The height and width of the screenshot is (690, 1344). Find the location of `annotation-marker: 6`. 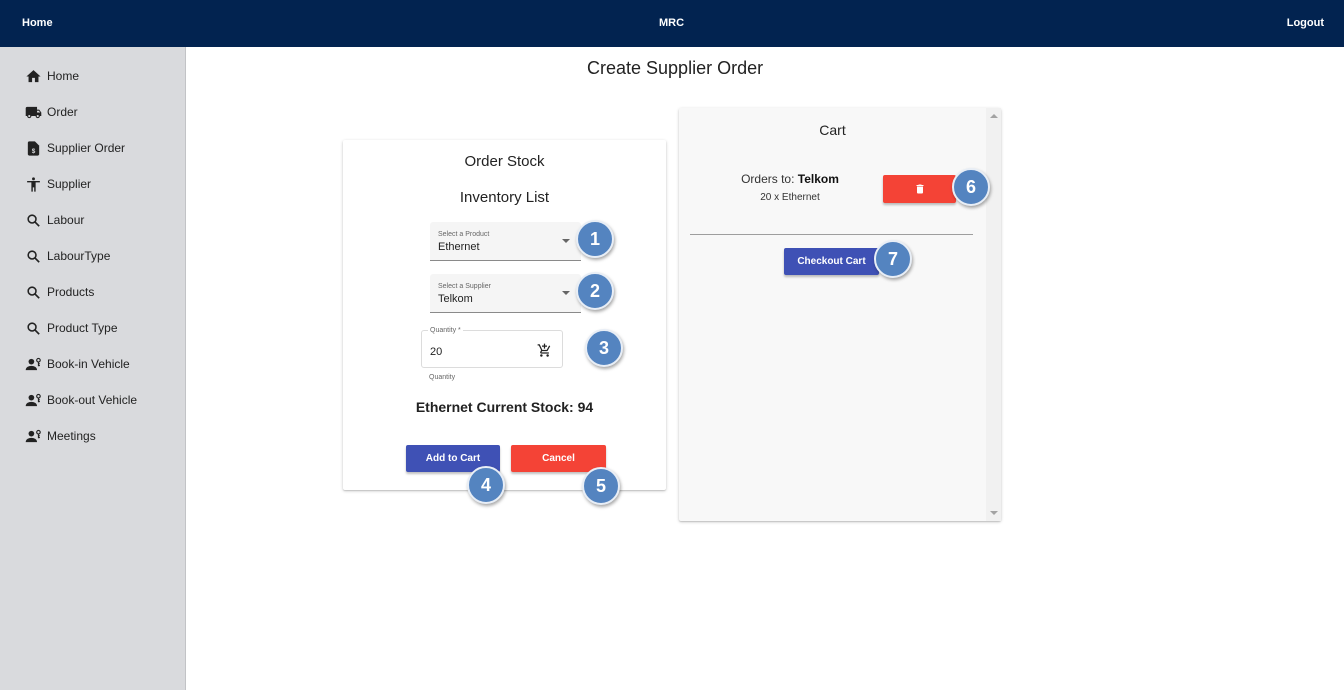

annotation-marker: 6 is located at coordinates (971, 187).